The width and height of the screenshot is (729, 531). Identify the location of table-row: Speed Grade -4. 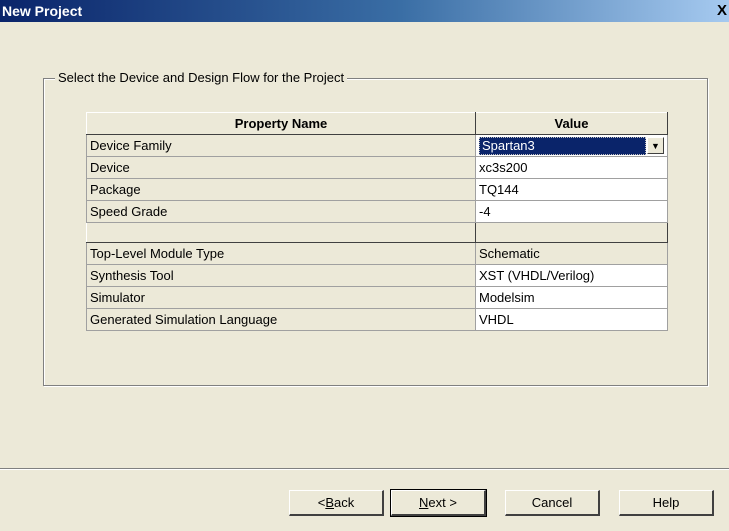
(377, 211).